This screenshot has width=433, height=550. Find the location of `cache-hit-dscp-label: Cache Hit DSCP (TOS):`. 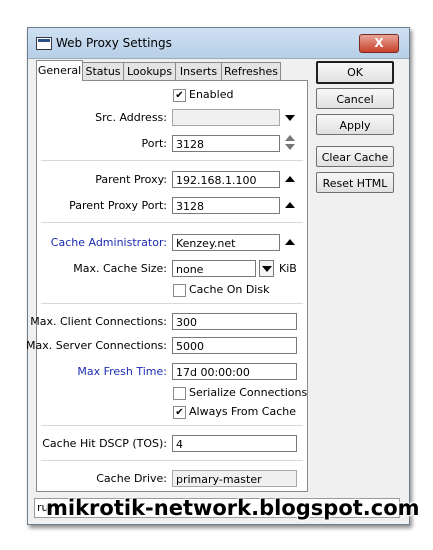

cache-hit-dscp-label: Cache Hit DSCP (TOS): is located at coordinates (104, 443).